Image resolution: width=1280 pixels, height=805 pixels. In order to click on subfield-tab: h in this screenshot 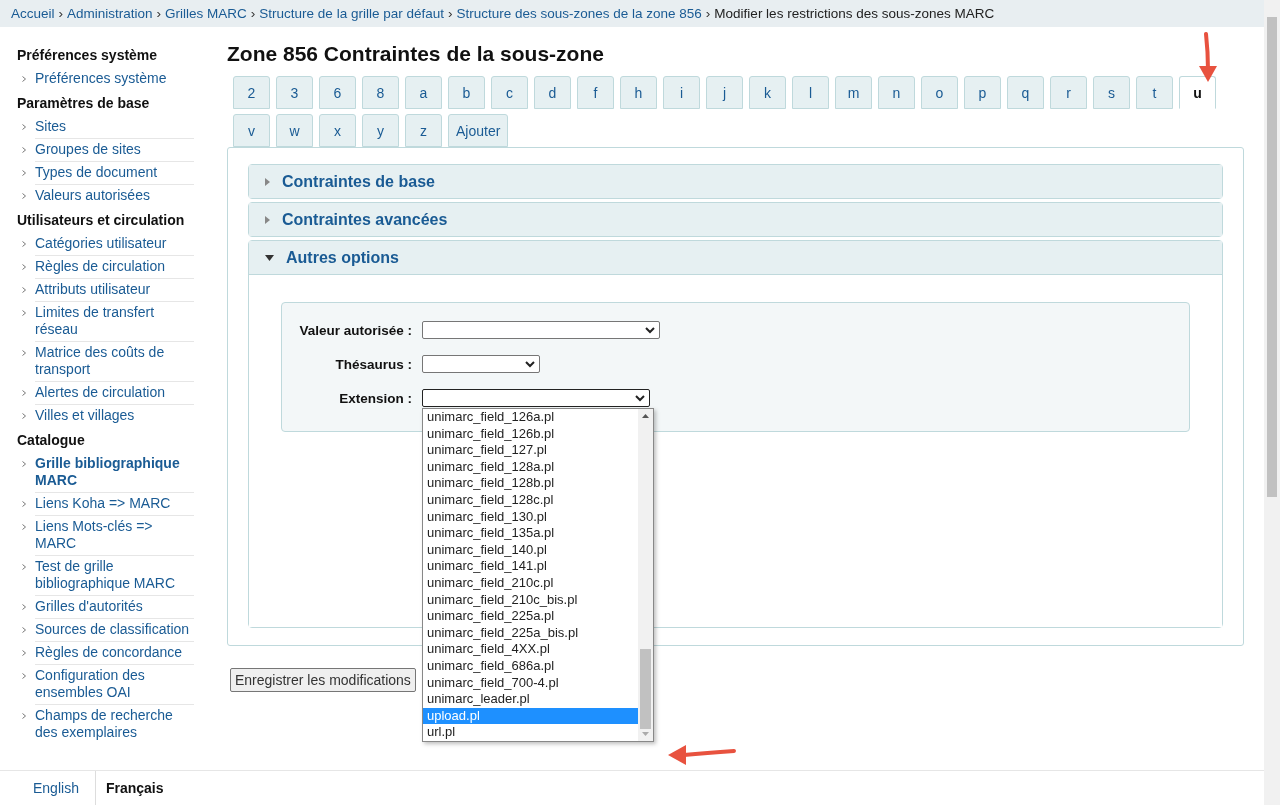, I will do `click(638, 92)`.